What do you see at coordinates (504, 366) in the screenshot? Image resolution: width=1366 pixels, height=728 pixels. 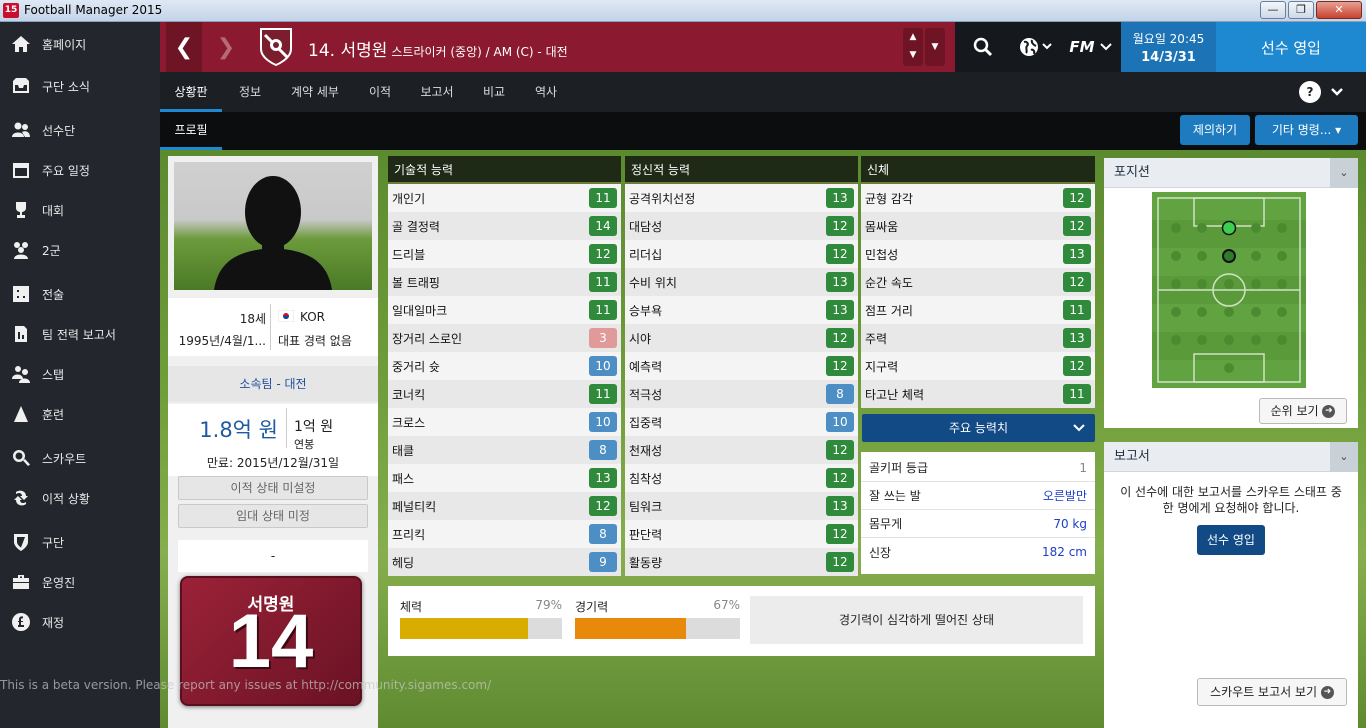 I see `technical-attribute-row: 중거리 슛 10` at bounding box center [504, 366].